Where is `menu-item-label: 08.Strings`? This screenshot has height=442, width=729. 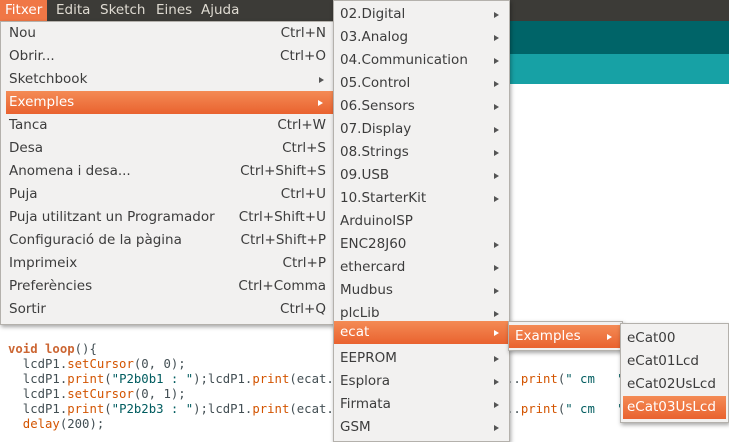 menu-item-label: 08.Strings is located at coordinates (374, 152).